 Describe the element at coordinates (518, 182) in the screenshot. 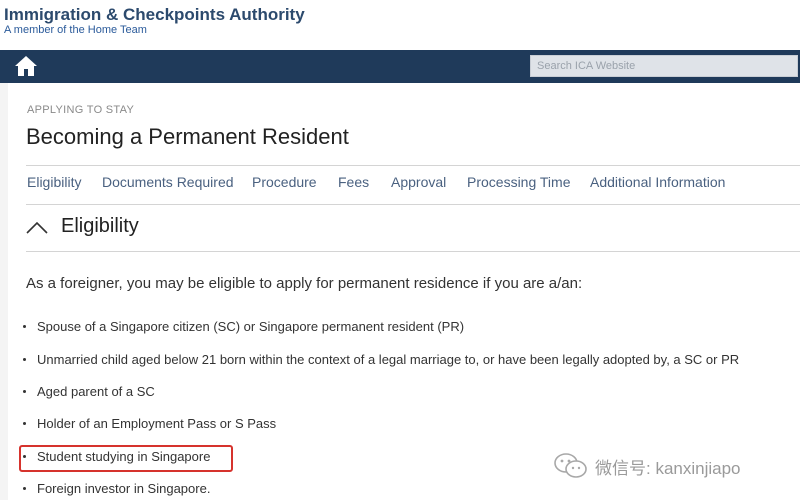

I see `tab-processing-time: Processing Time` at that location.